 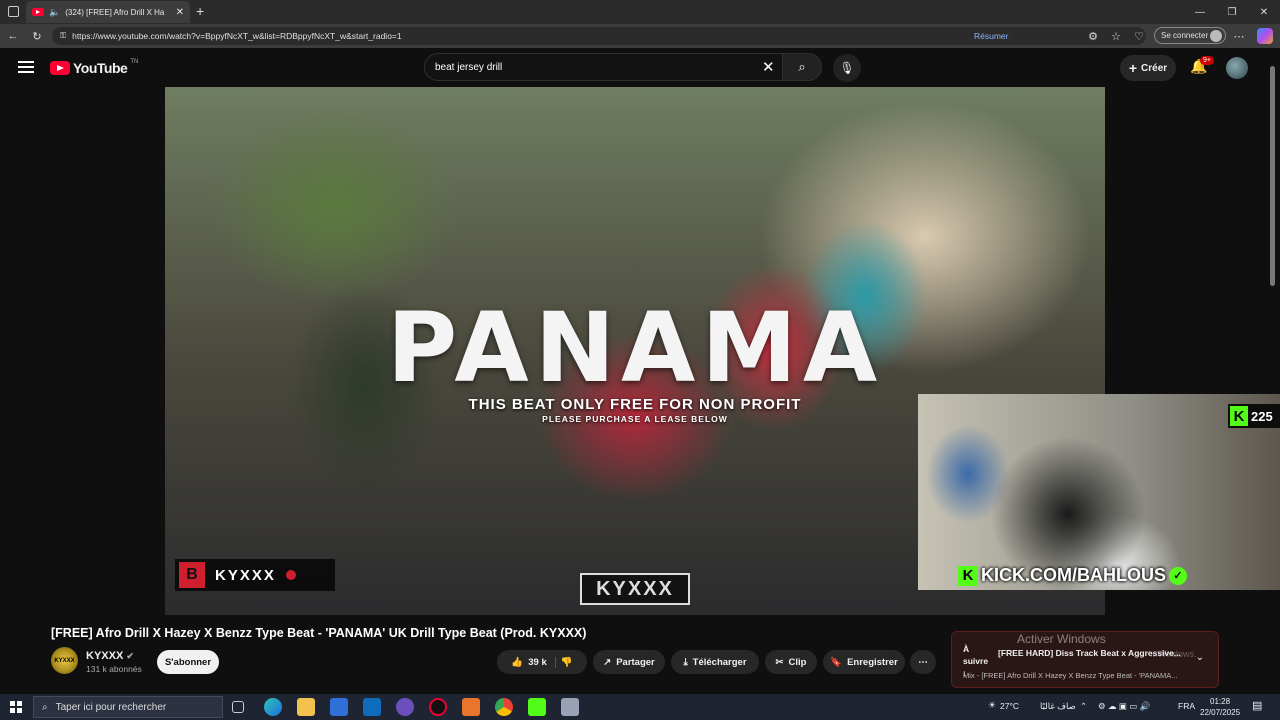 I want to click on star-icon, so click(x=290, y=575).